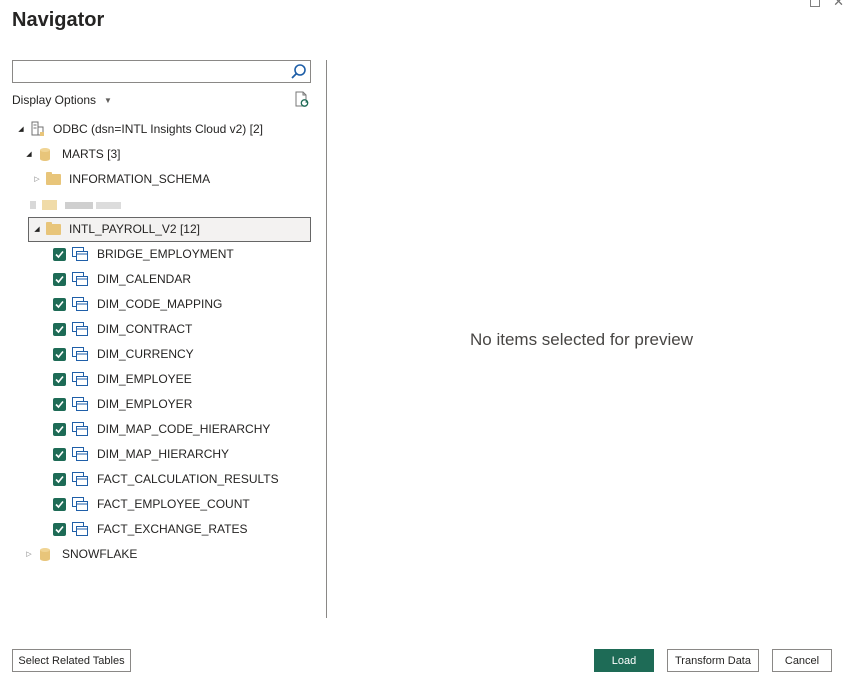 This screenshot has height=679, width=848. I want to click on table-row: DIM_EMPLOYER, so click(122, 404).